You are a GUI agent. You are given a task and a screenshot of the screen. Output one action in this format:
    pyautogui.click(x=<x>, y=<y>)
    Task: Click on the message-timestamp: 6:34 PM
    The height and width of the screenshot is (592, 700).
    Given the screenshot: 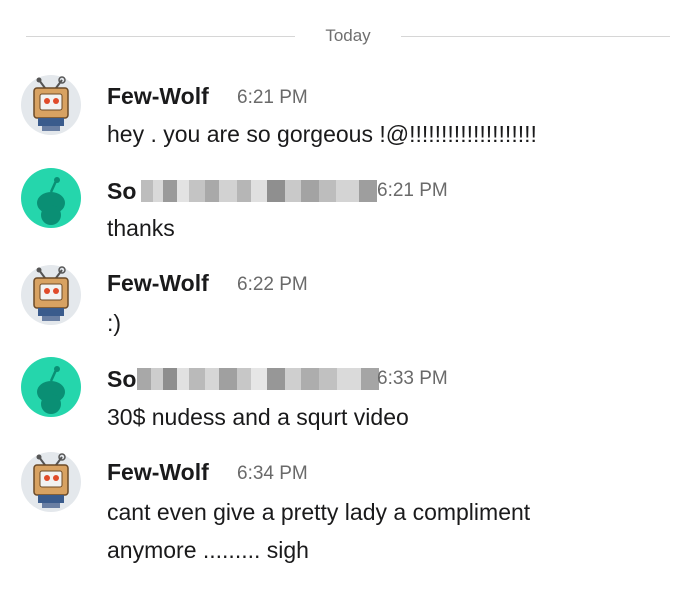 What is the action you would take?
    pyautogui.click(x=272, y=473)
    